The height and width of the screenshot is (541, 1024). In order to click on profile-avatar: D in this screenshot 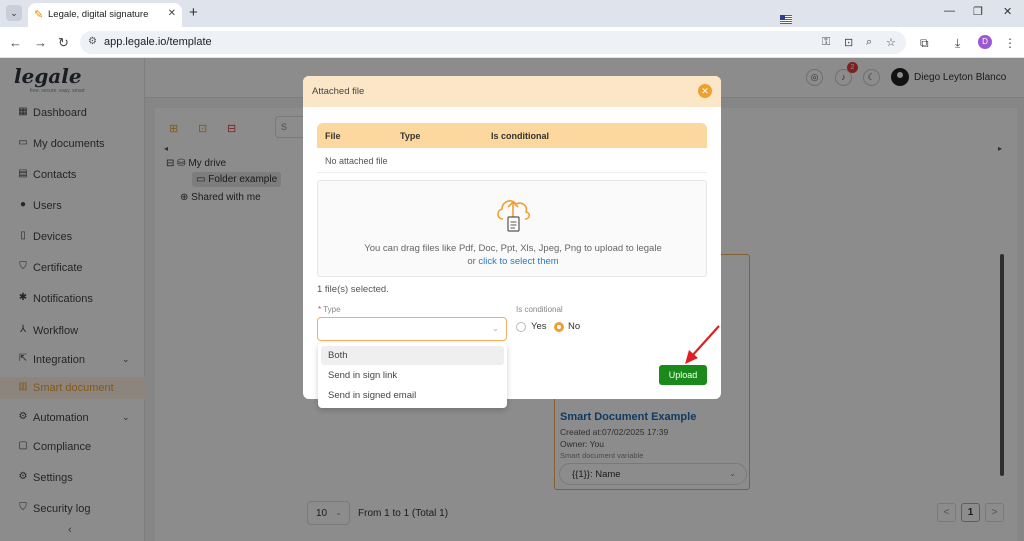, I will do `click(985, 42)`.